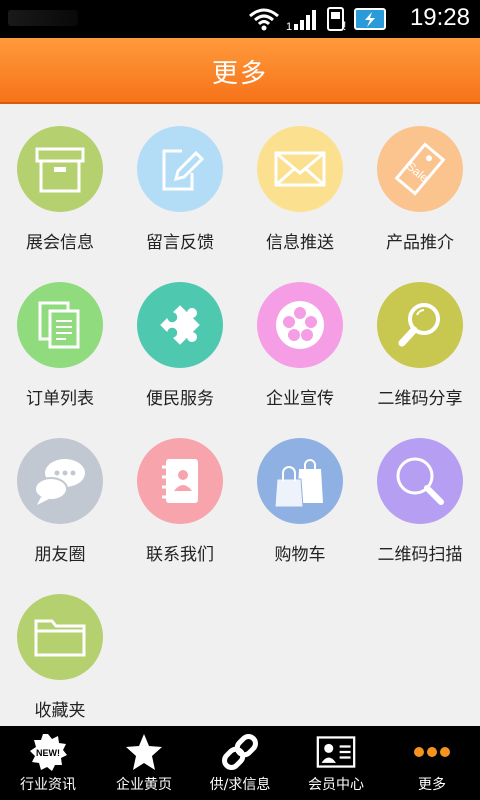 This screenshot has width=480, height=800. I want to click on grid-item-favorites: 收藏夹, so click(60, 650).